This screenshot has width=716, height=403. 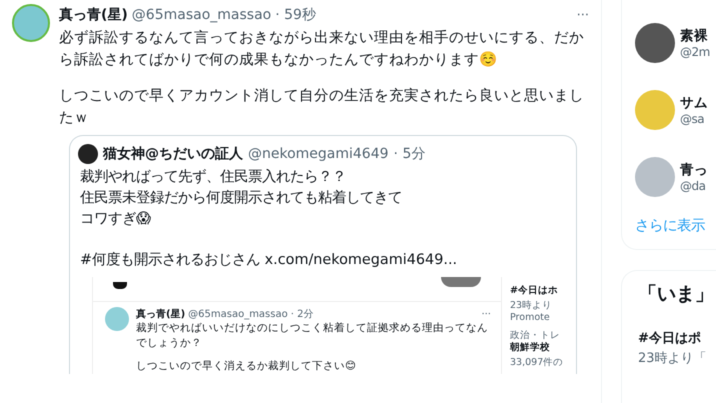 I want to click on trend-title: 朝鮮学校, so click(x=530, y=348).